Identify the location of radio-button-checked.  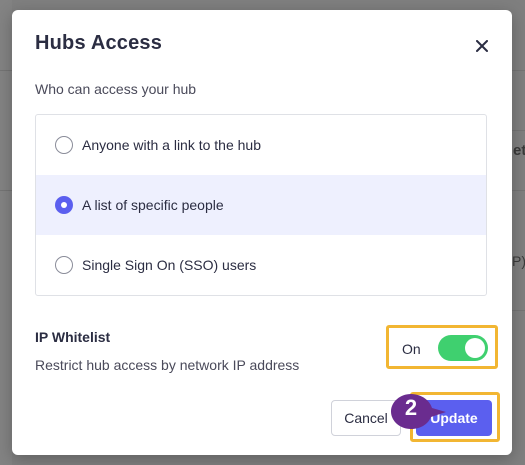
(64, 205).